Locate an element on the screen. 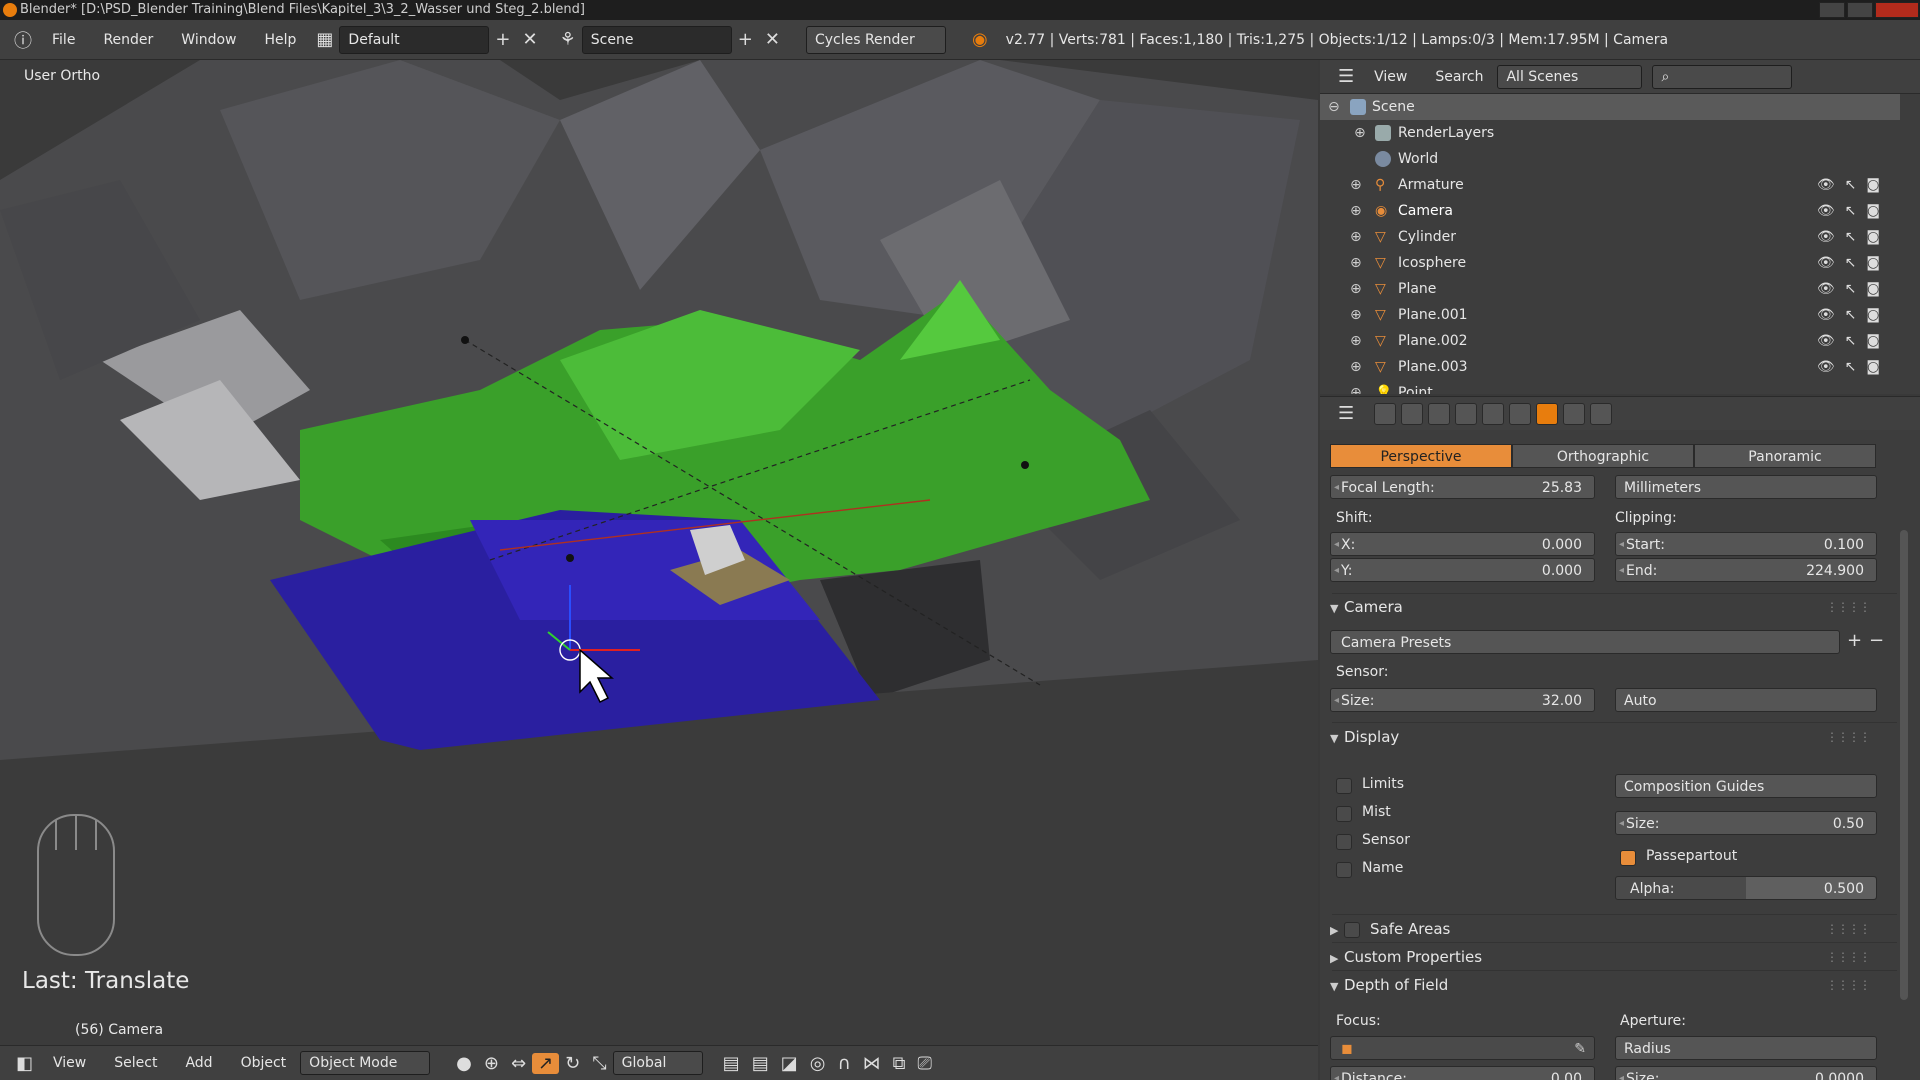 Image resolution: width=1920 pixels, height=1080 pixels. camera-data-tab-icon is located at coordinates (1547, 413).